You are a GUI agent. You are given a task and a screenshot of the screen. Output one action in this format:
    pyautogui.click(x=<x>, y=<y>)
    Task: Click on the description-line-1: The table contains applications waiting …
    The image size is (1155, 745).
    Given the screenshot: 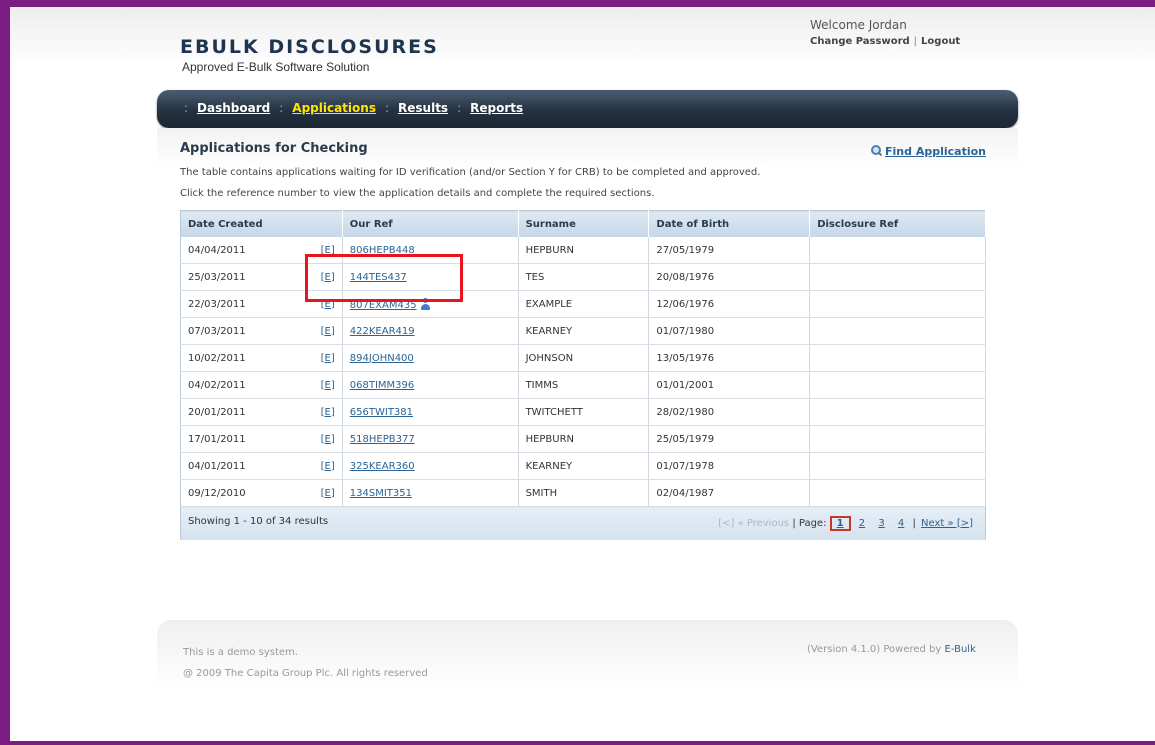 What is the action you would take?
    pyautogui.click(x=470, y=172)
    